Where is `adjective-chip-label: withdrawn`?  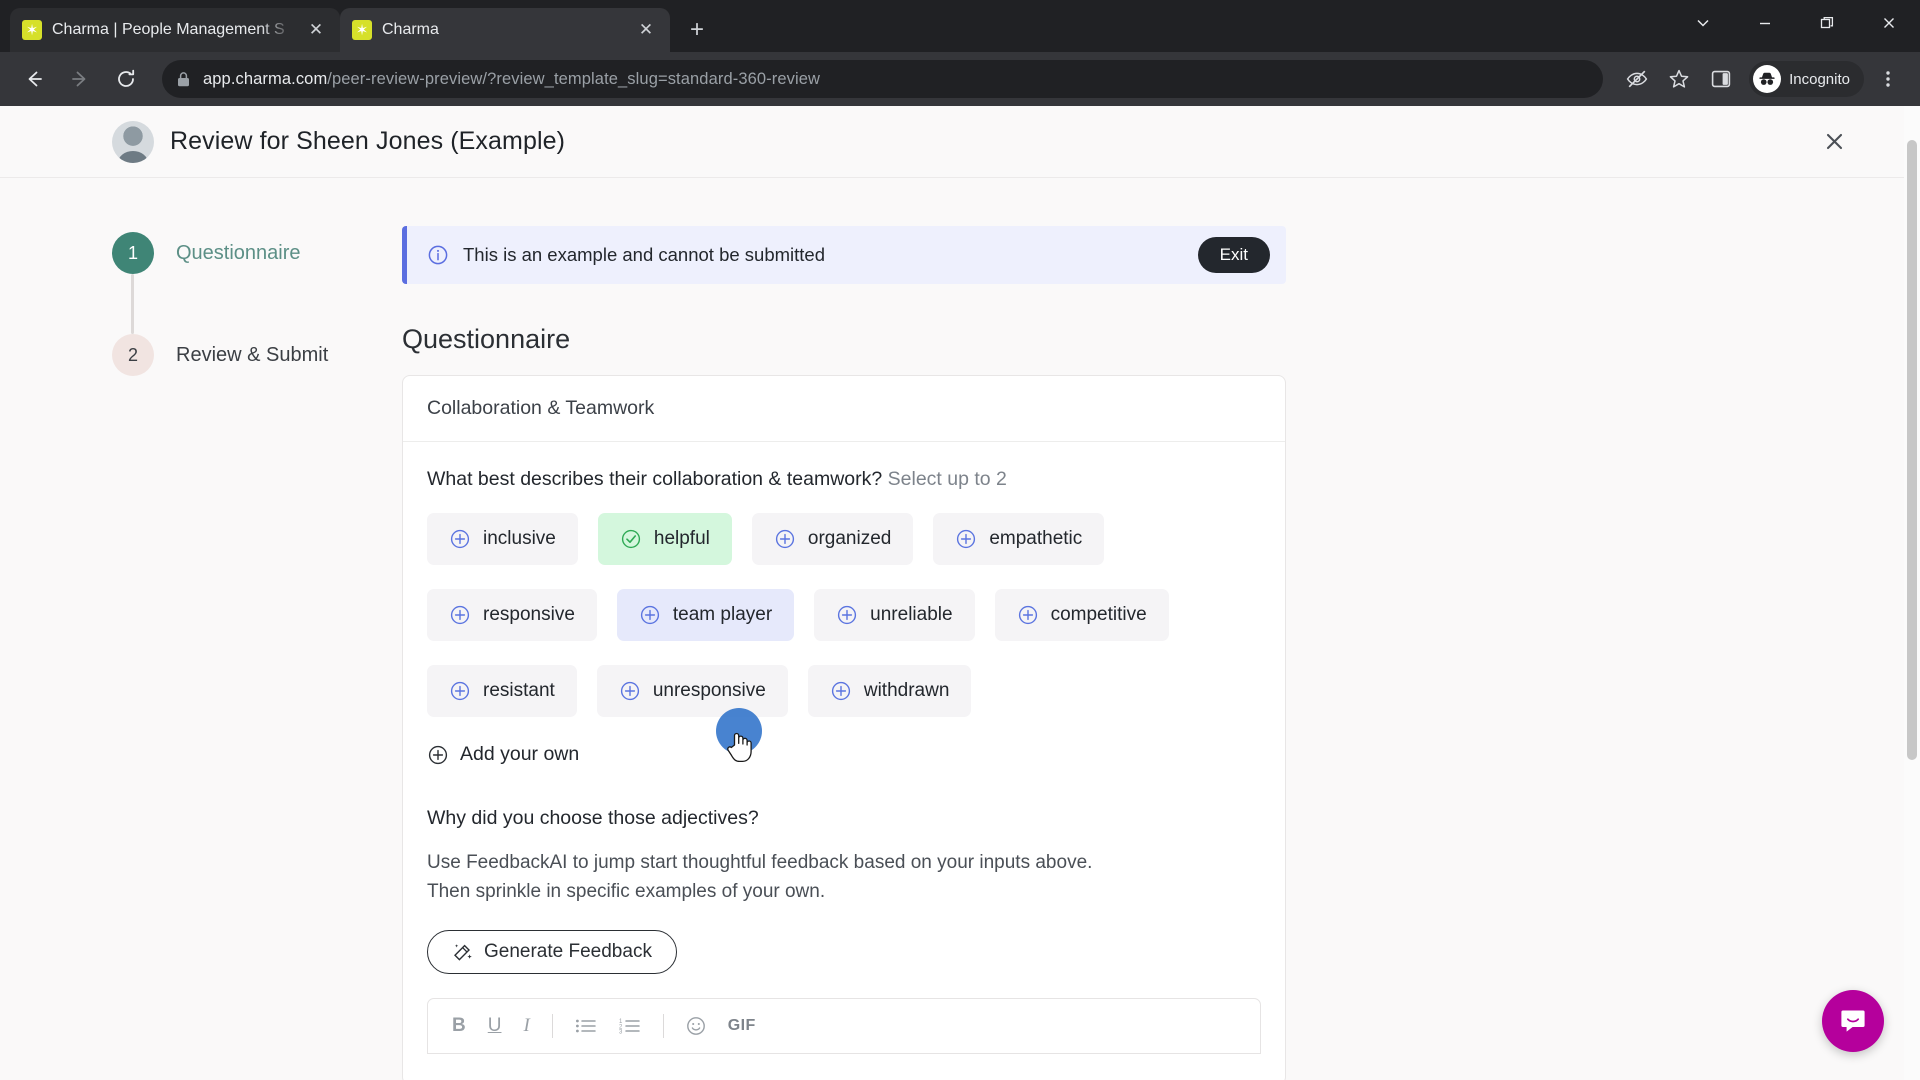 adjective-chip-label: withdrawn is located at coordinates (906, 690).